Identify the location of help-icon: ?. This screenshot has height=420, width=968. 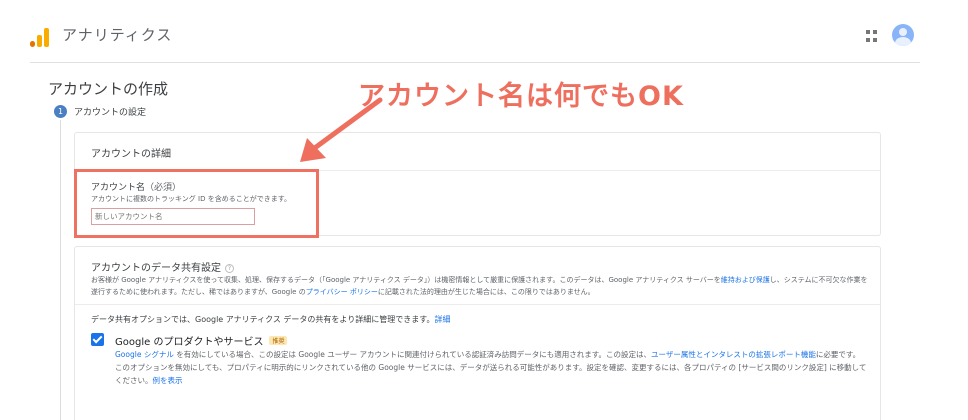
(229, 268).